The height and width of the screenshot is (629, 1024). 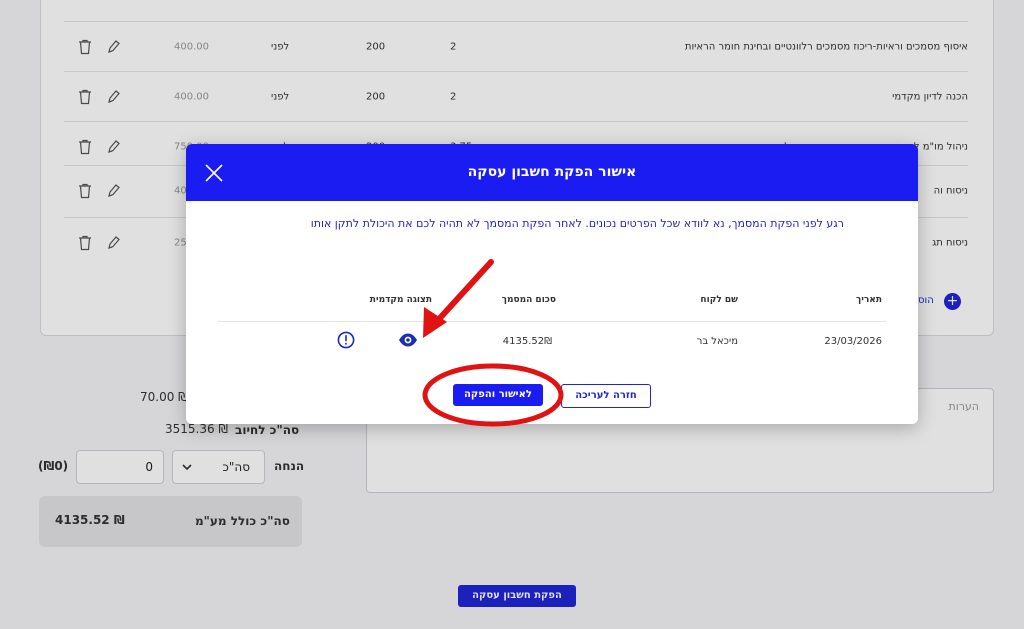 What do you see at coordinates (408, 340) in the screenshot?
I see `eye-icon` at bounding box center [408, 340].